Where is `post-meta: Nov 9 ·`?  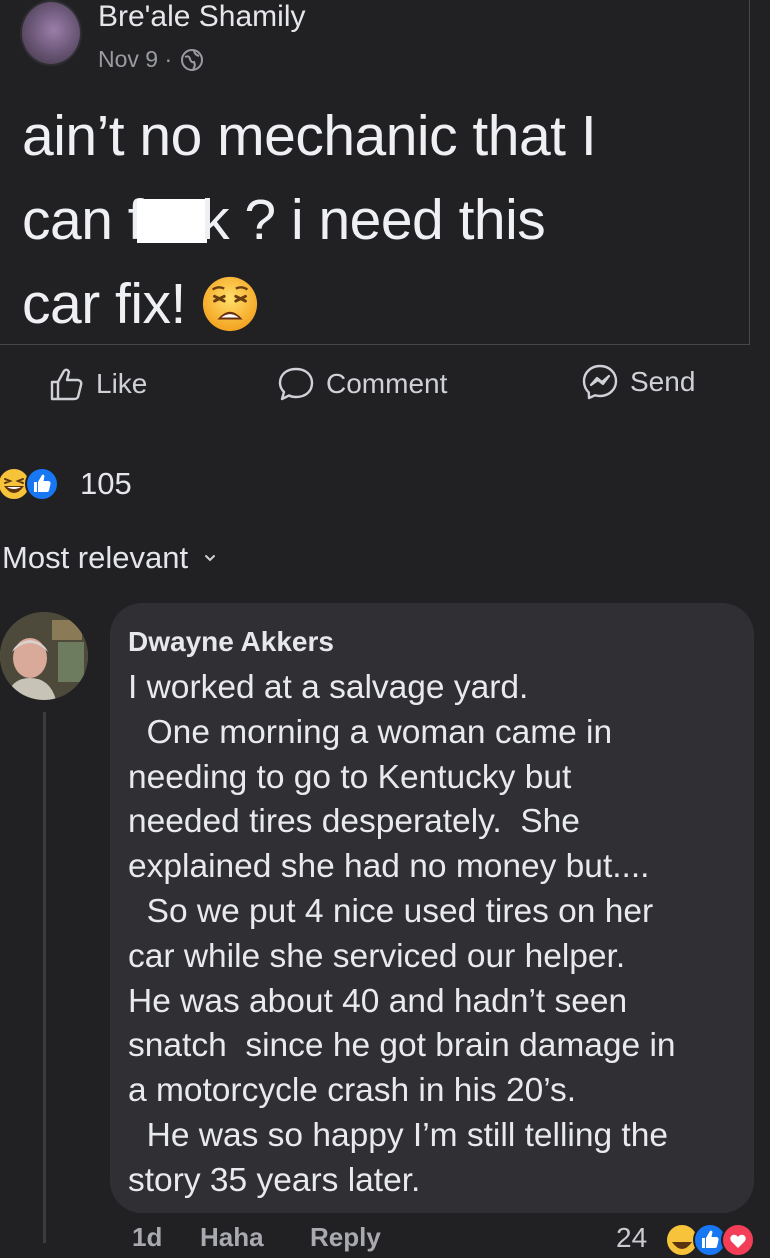 post-meta: Nov 9 · is located at coordinates (151, 59).